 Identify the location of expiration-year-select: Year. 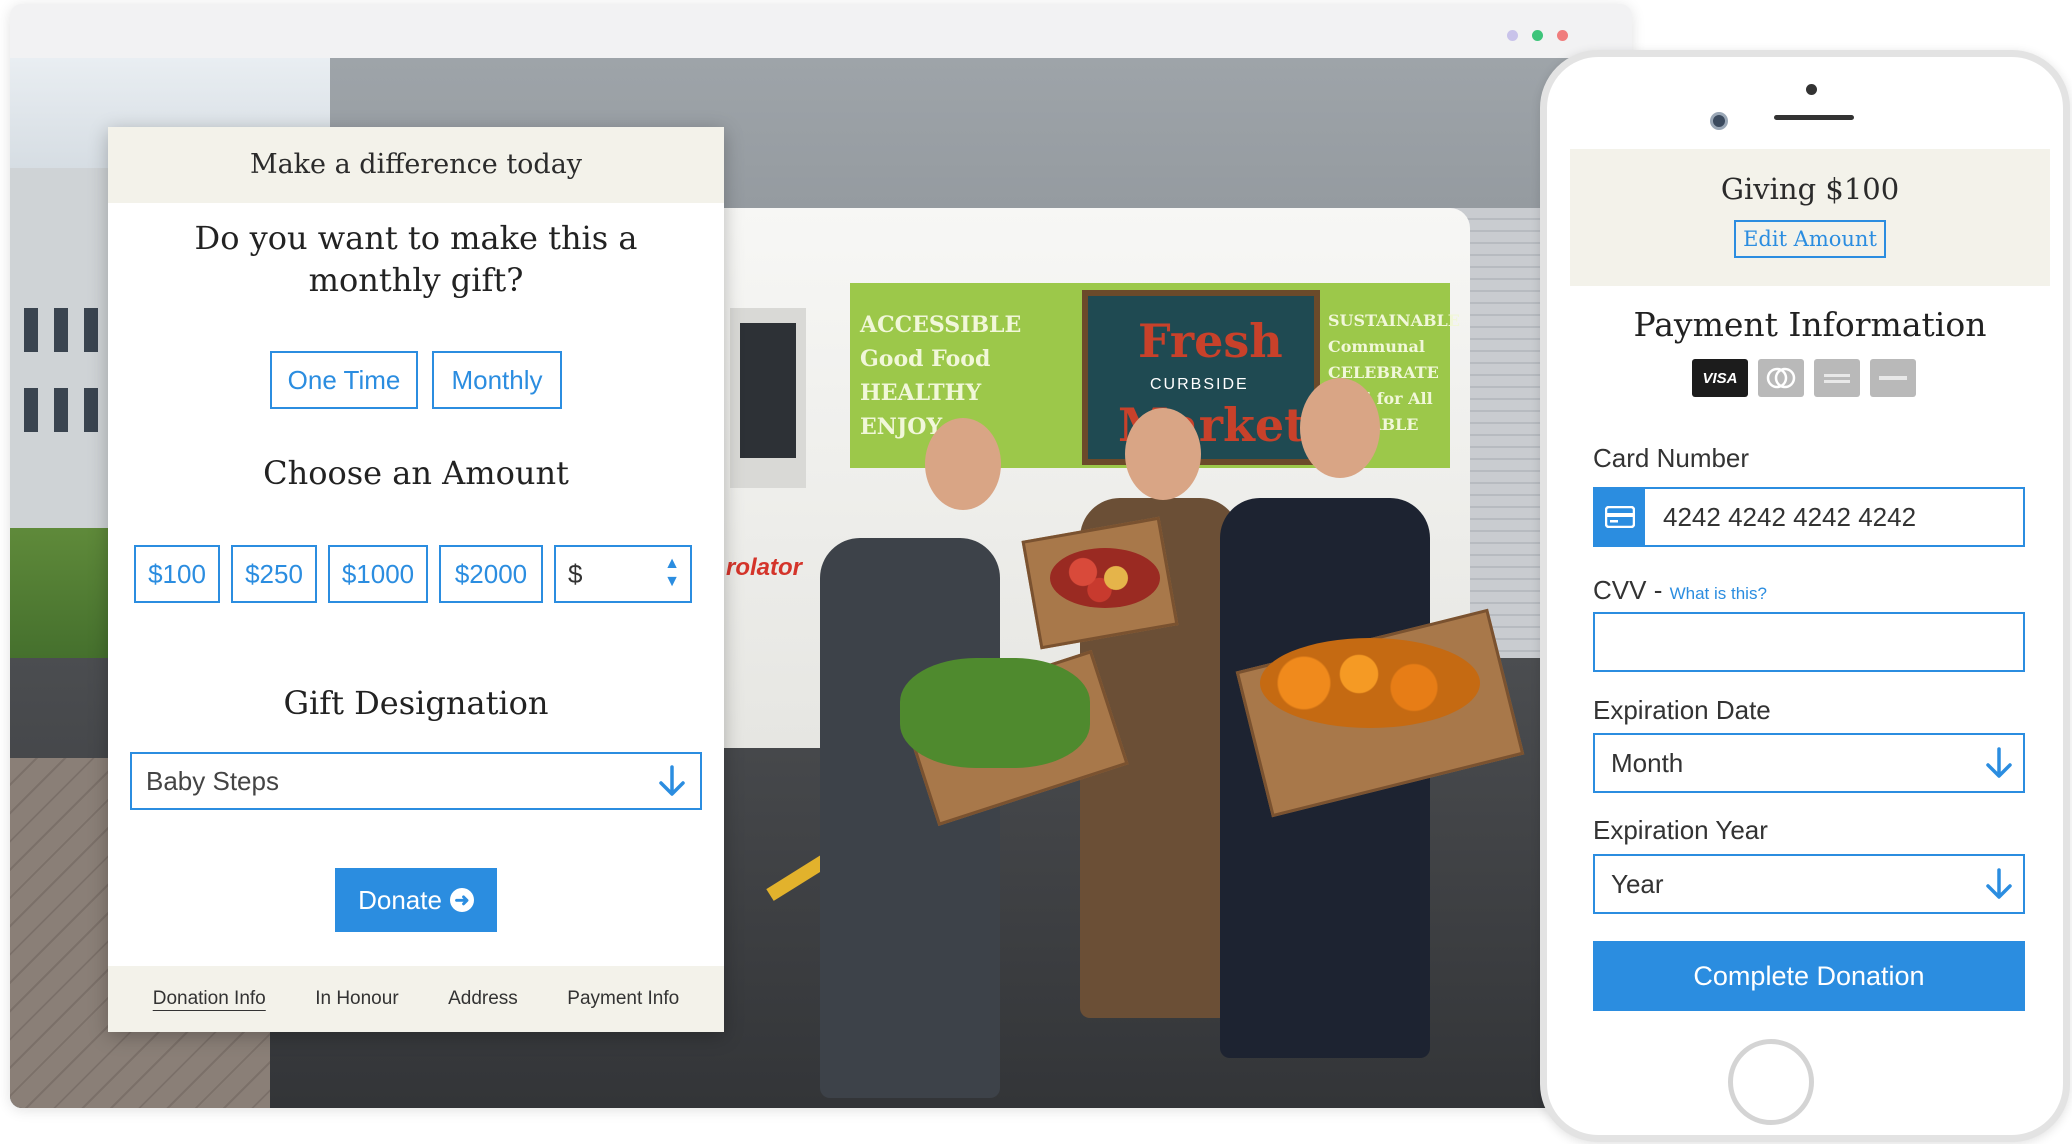
(1809, 884).